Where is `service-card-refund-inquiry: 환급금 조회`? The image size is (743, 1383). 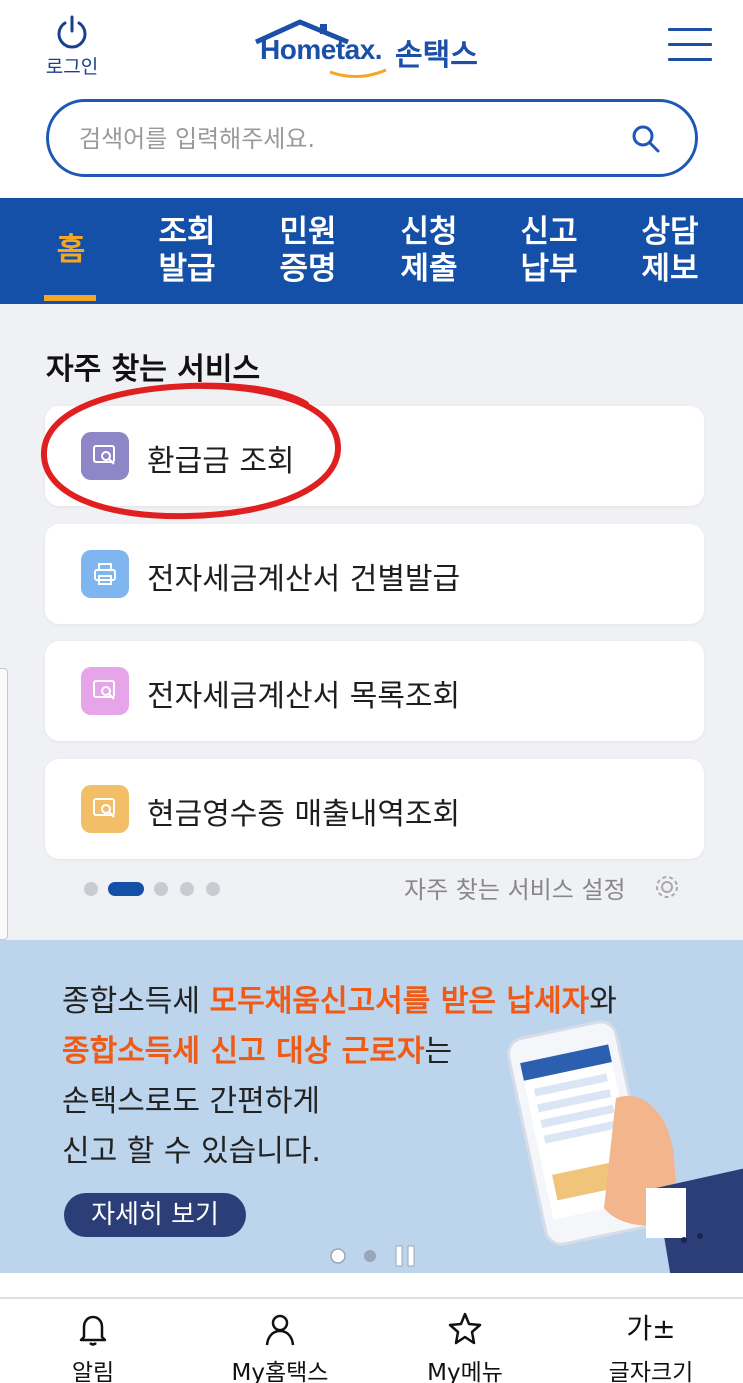 service-card-refund-inquiry: 환급금 조회 is located at coordinates (374, 456).